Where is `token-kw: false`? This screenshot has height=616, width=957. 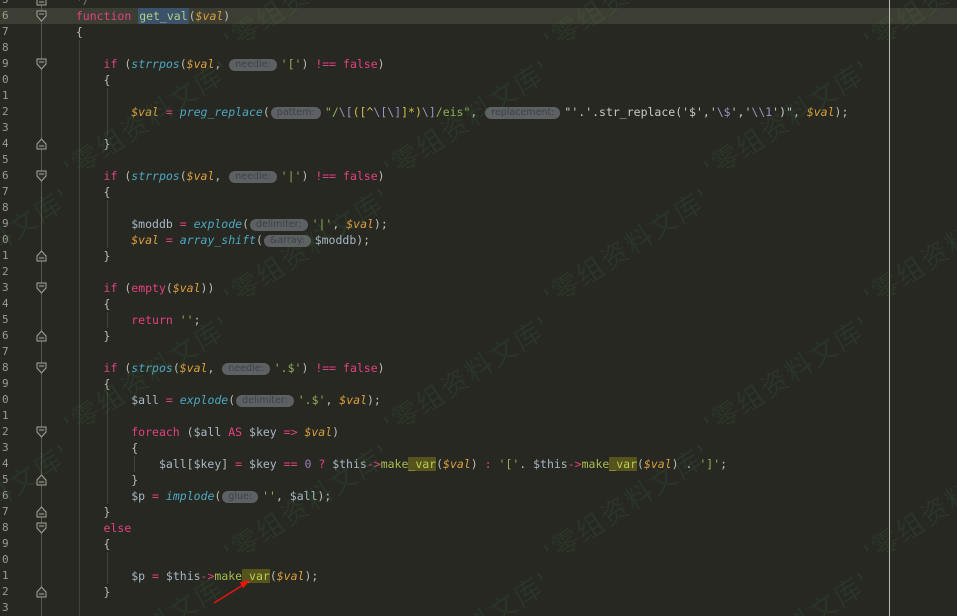
token-kw: false is located at coordinates (360, 176).